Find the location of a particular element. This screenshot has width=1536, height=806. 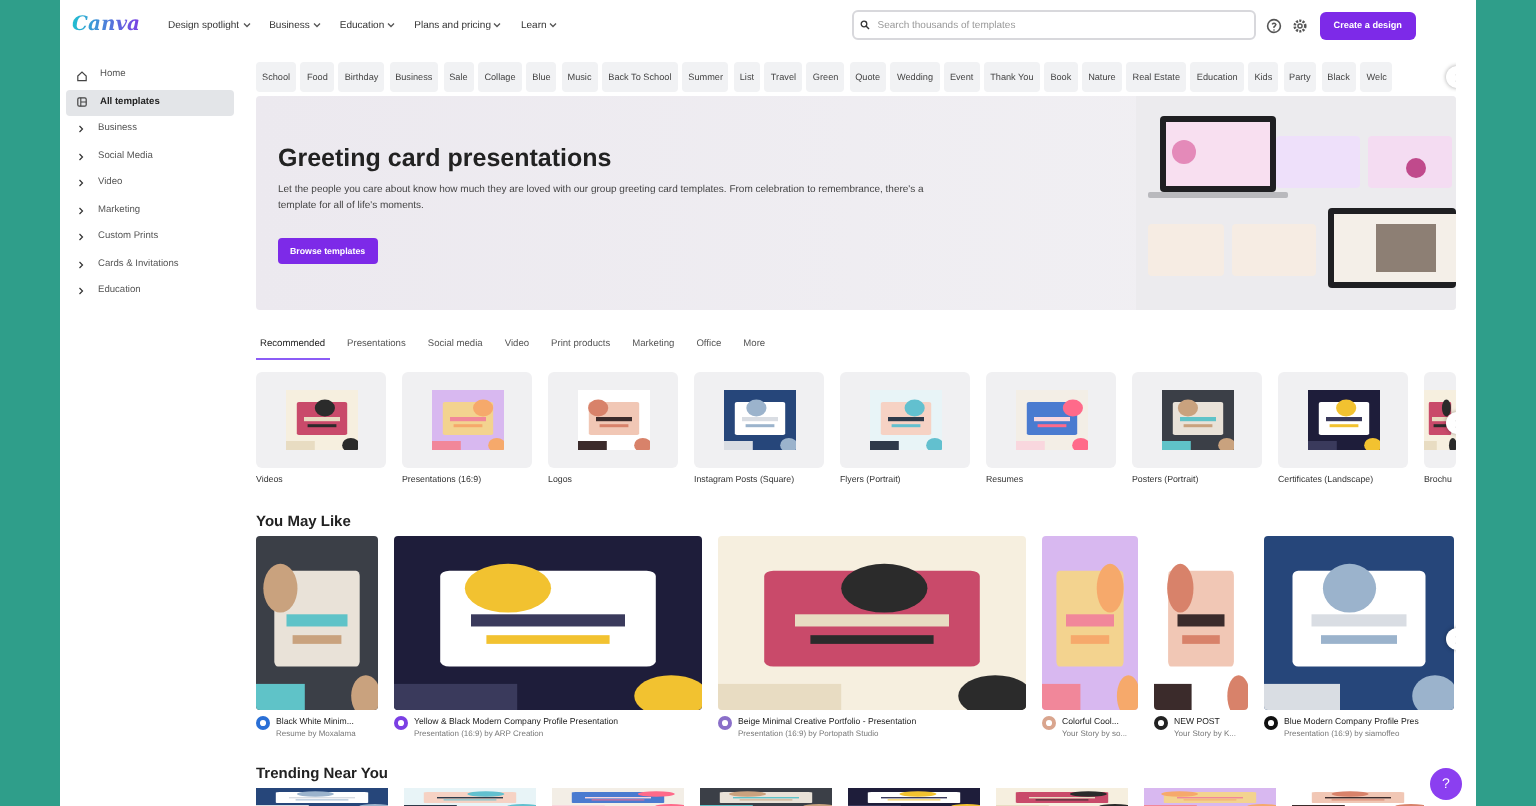

gear-icon is located at coordinates (1299, 25).